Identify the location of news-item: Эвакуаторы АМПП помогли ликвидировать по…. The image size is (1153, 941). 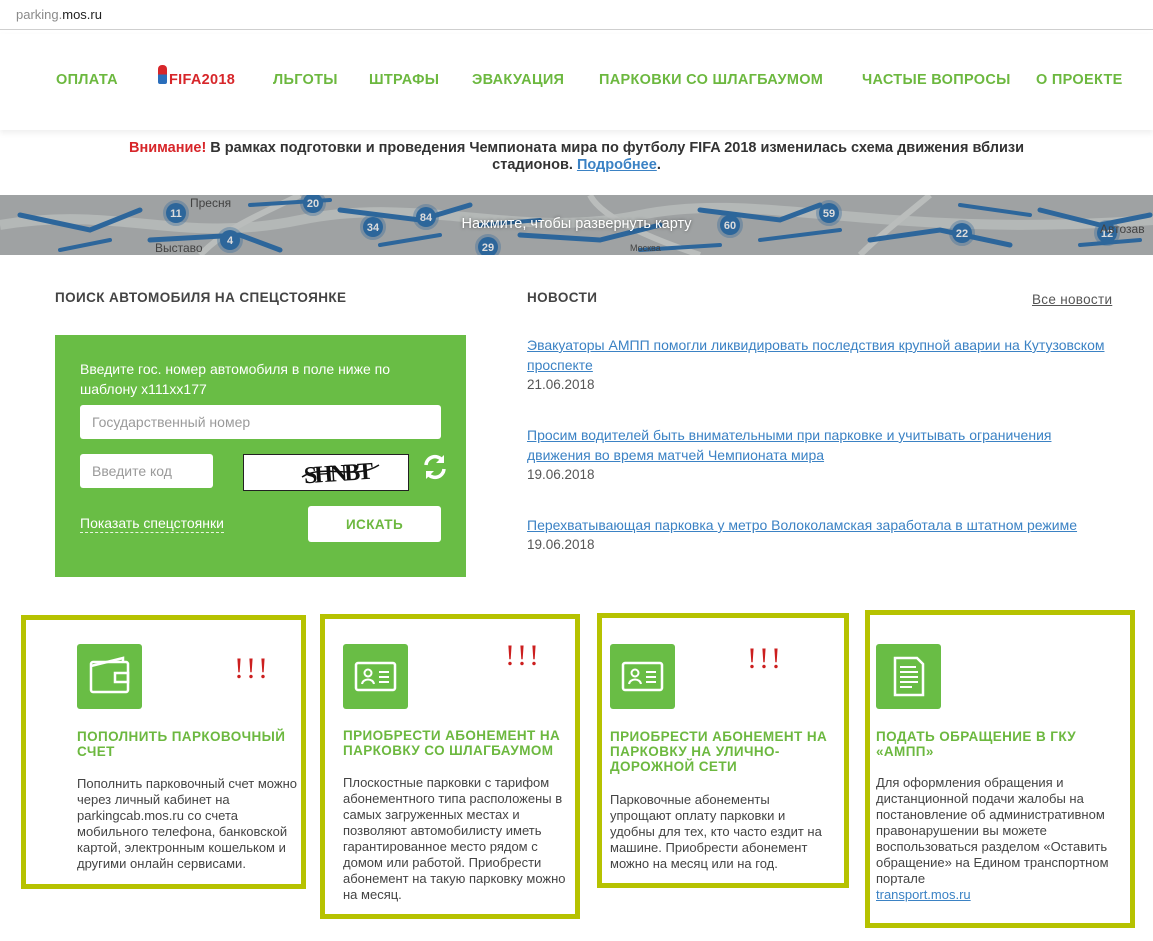
(822, 365).